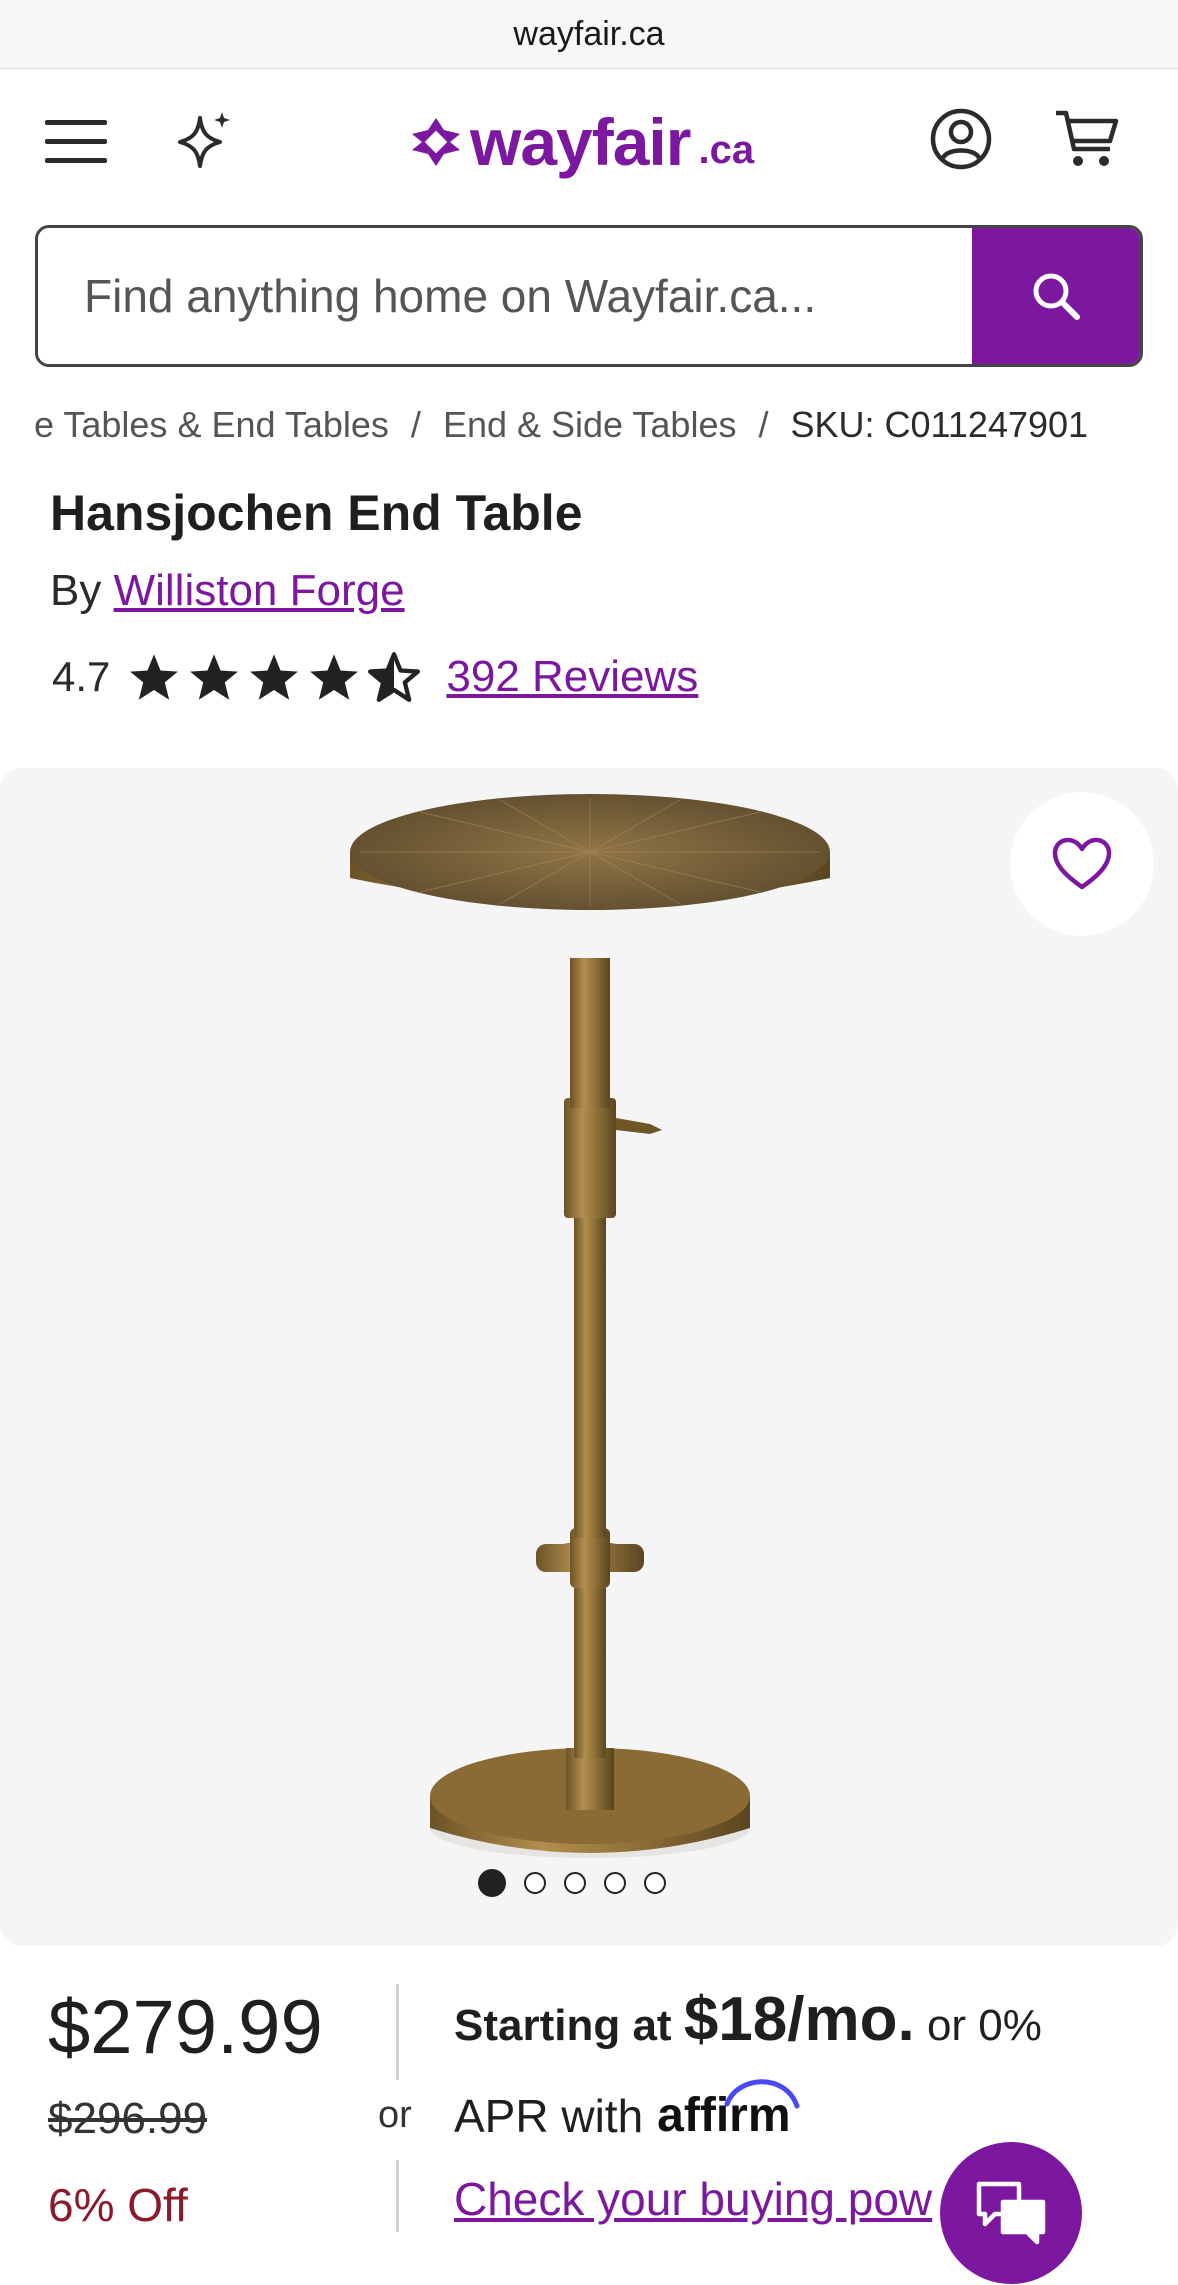 The height and width of the screenshot is (2285, 1178). What do you see at coordinates (397, 2032) in the screenshot?
I see `price-divider-top` at bounding box center [397, 2032].